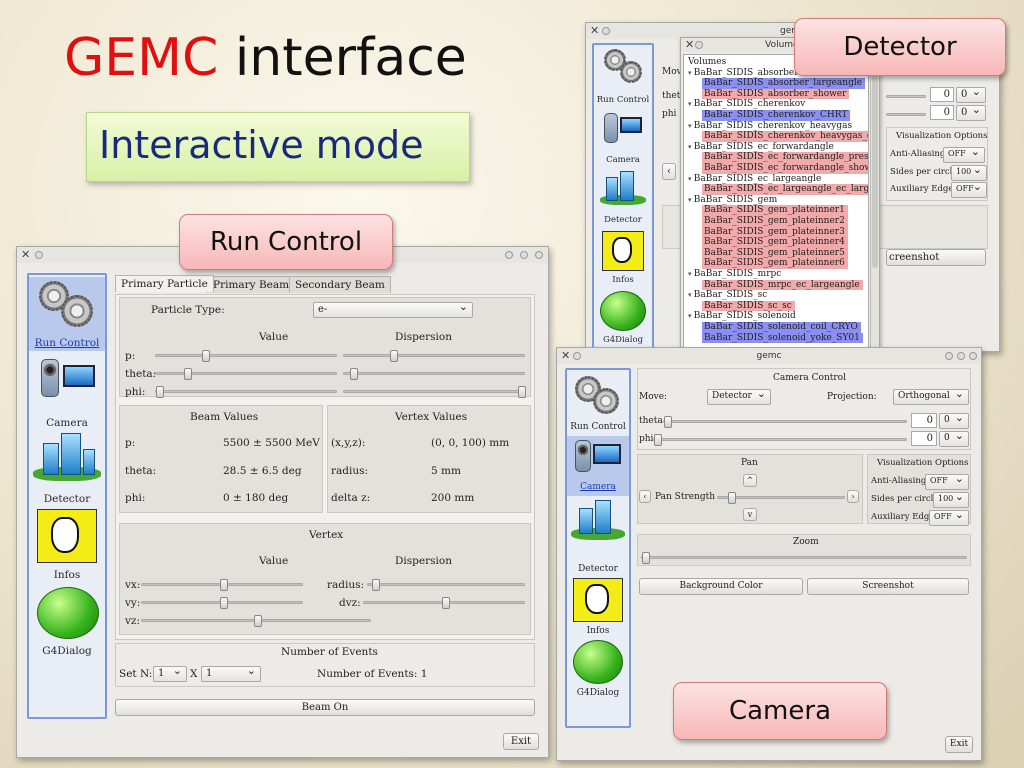  I want to click on tree-row: BaBar_SIDIS_gem_plateinner1, so click(775, 210).